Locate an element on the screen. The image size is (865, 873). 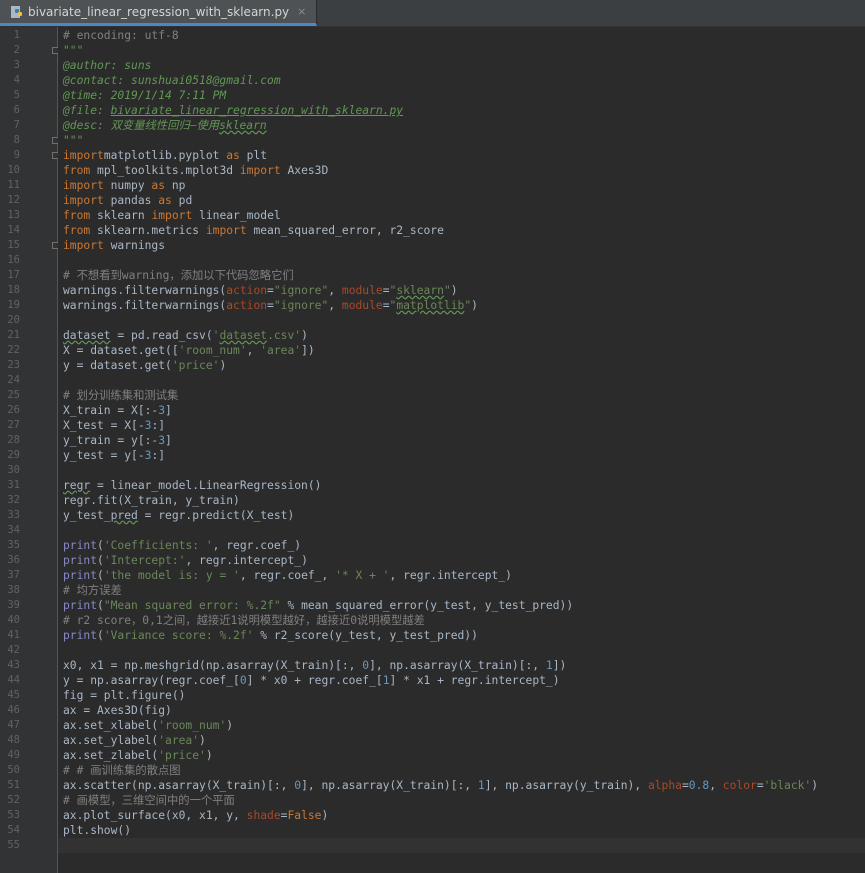
code-line: y_train = y[:-3] is located at coordinates (117, 440).